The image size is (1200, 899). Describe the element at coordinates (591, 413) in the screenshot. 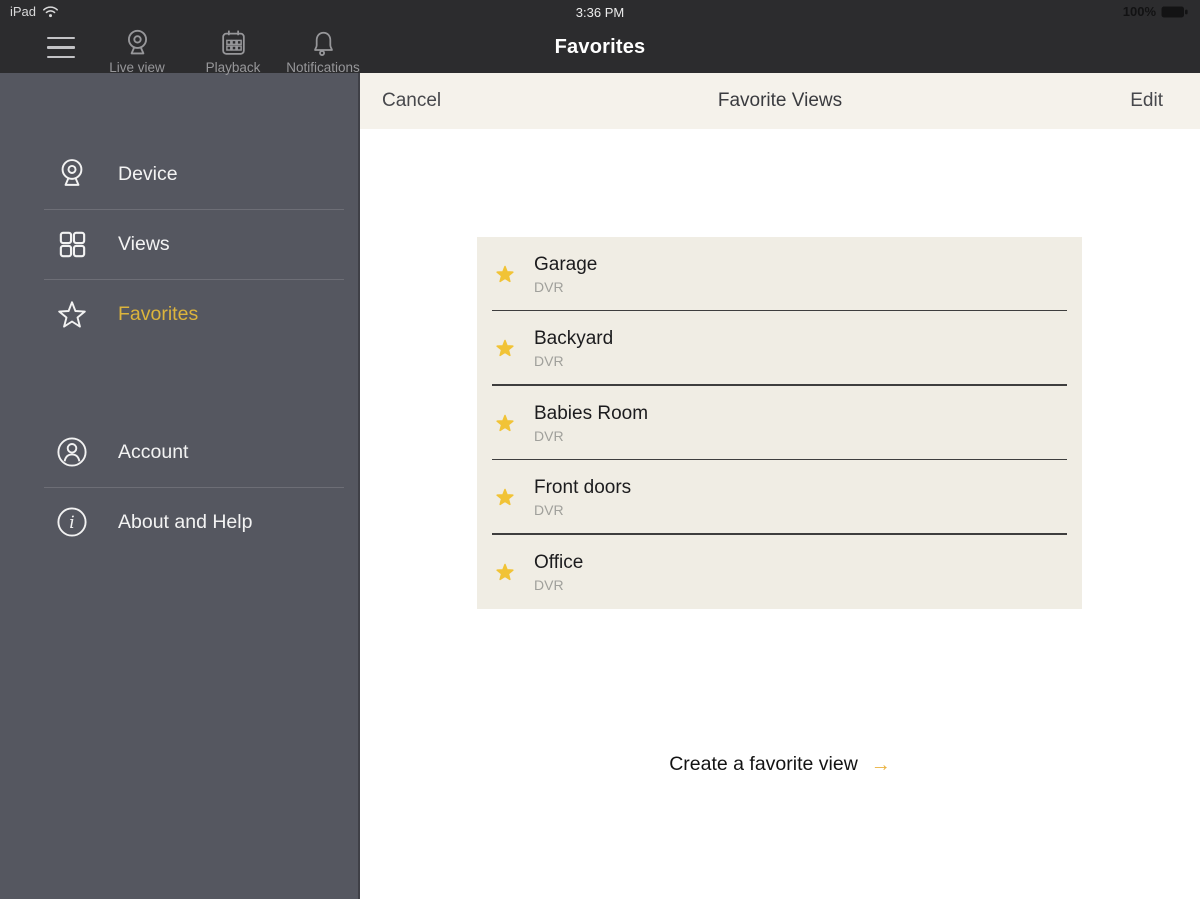

I see `favorite-name: Babies Room` at that location.